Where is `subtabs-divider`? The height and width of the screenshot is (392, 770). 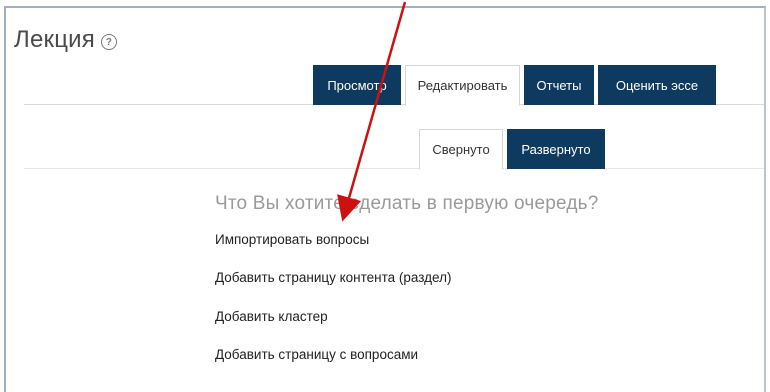
subtabs-divider is located at coordinates (394, 168).